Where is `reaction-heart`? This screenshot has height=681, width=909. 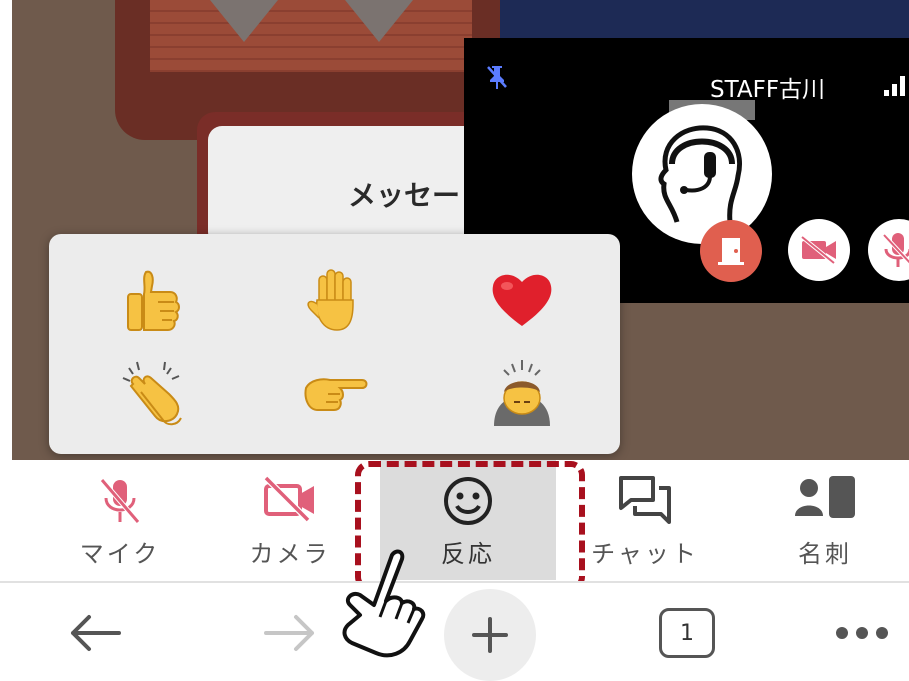
reaction-heart is located at coordinates (522, 299).